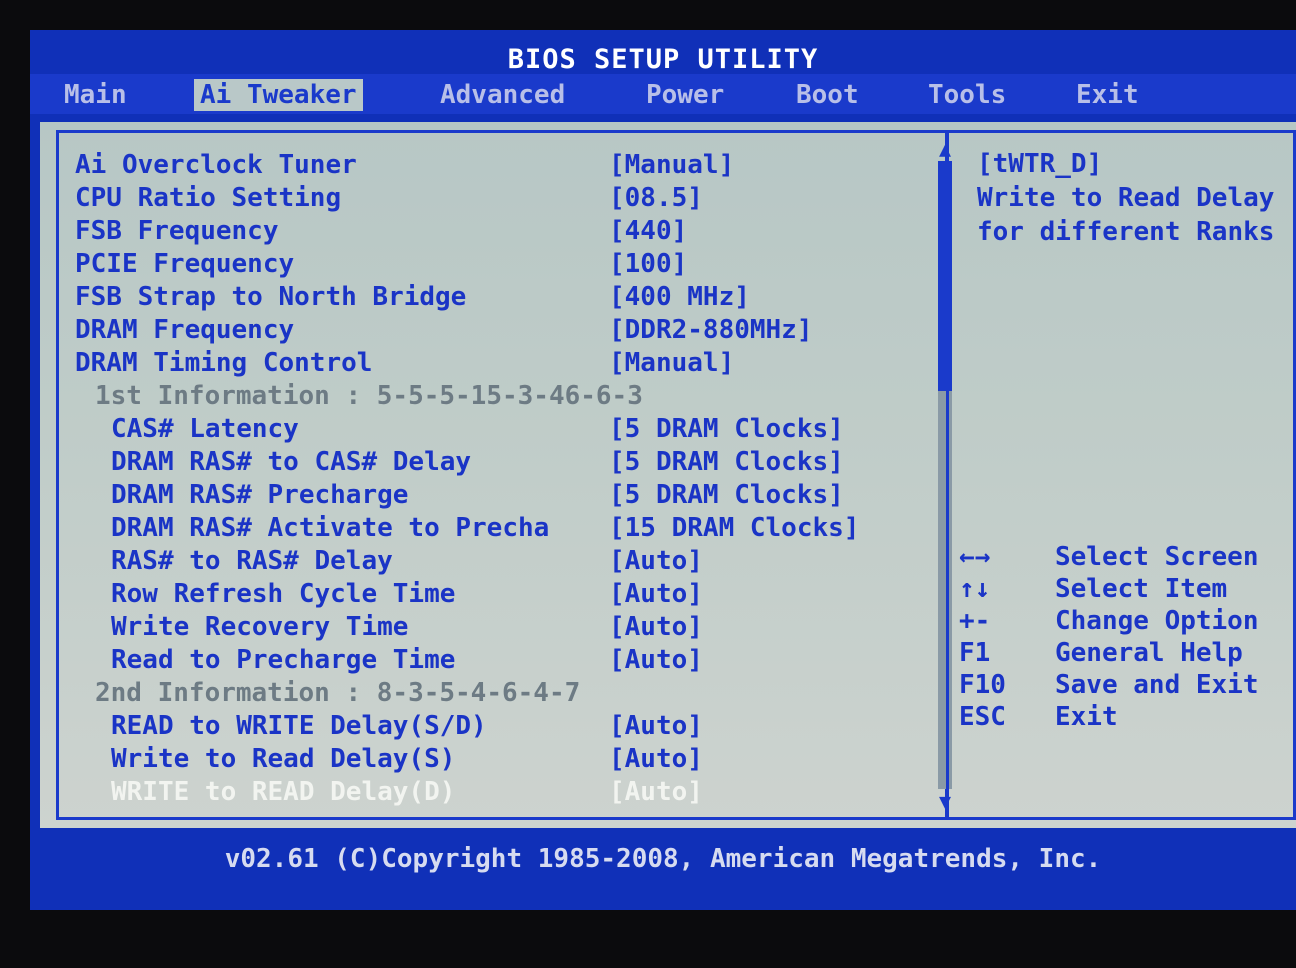 Image resolution: width=1296 pixels, height=968 pixels. Describe the element at coordinates (1107, 95) in the screenshot. I see `menu-exit: Exit` at that location.